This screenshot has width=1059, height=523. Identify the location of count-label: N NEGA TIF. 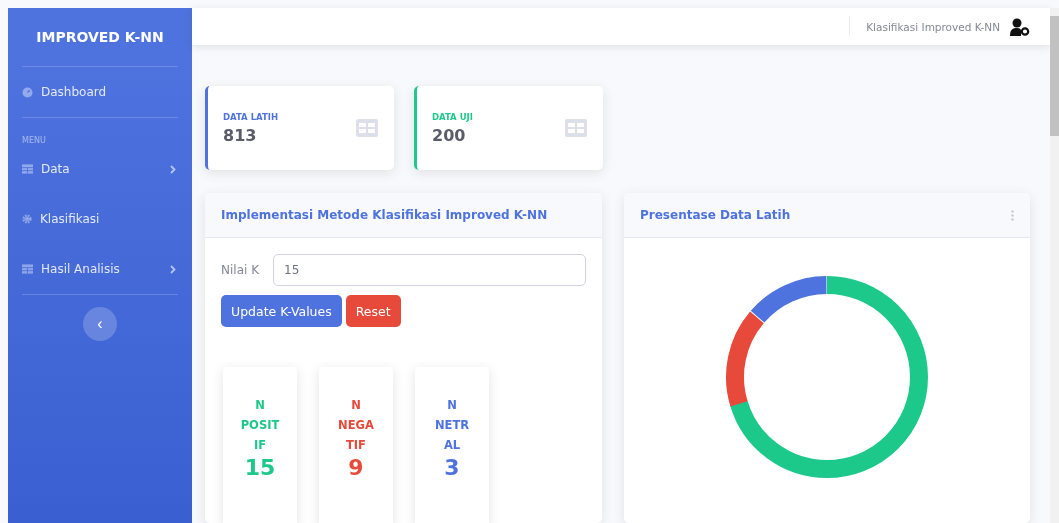
(356, 425).